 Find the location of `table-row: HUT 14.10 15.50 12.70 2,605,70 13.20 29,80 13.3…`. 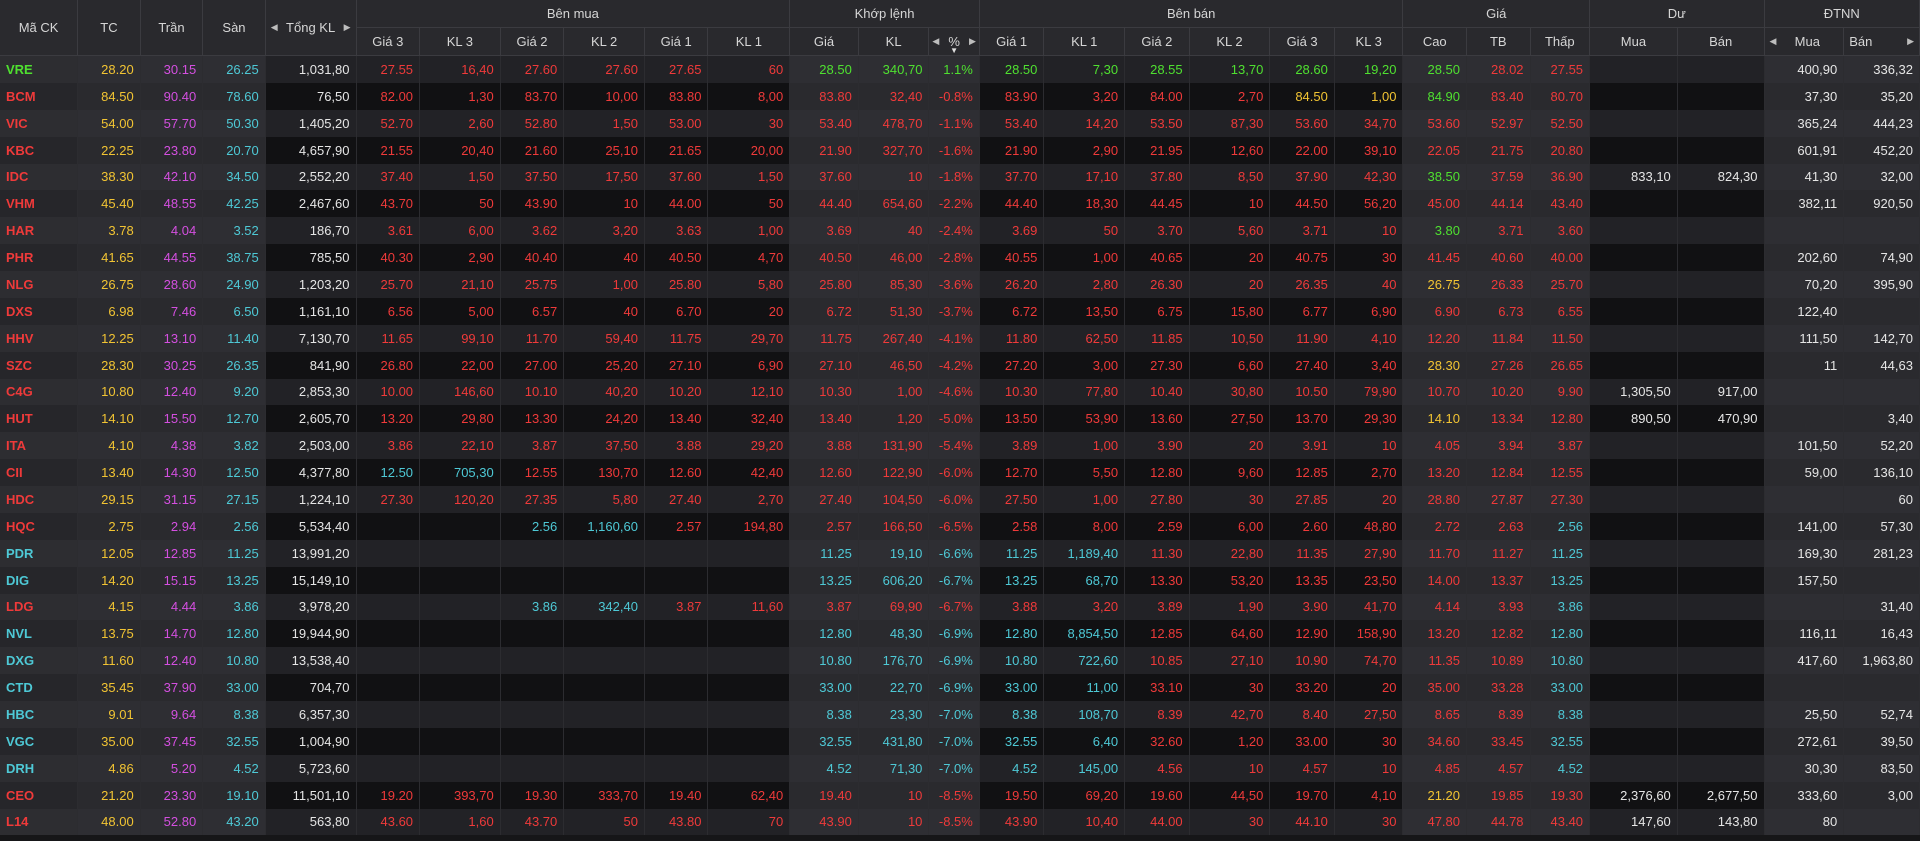

table-row: HUT 14.10 15.50 12.70 2,605,70 13.20 29,80 13.3… is located at coordinates (960, 419).